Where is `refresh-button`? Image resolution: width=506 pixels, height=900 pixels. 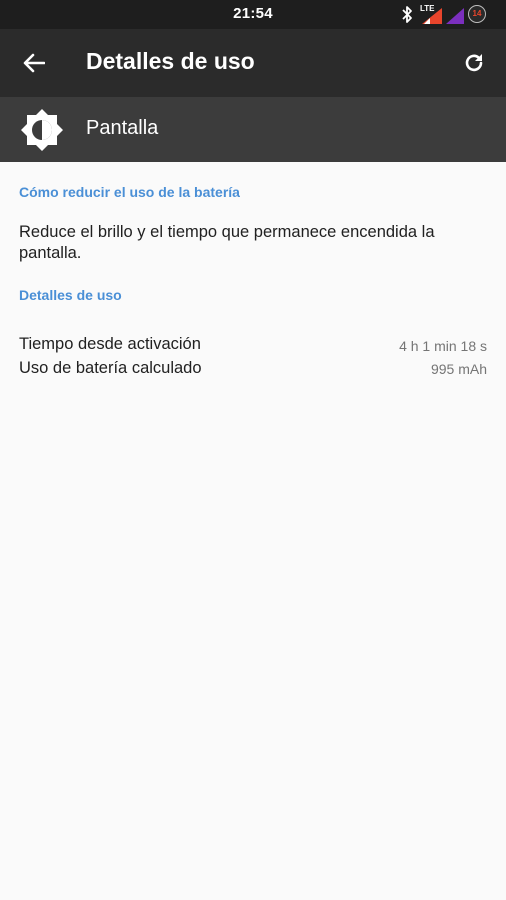 refresh-button is located at coordinates (474, 63).